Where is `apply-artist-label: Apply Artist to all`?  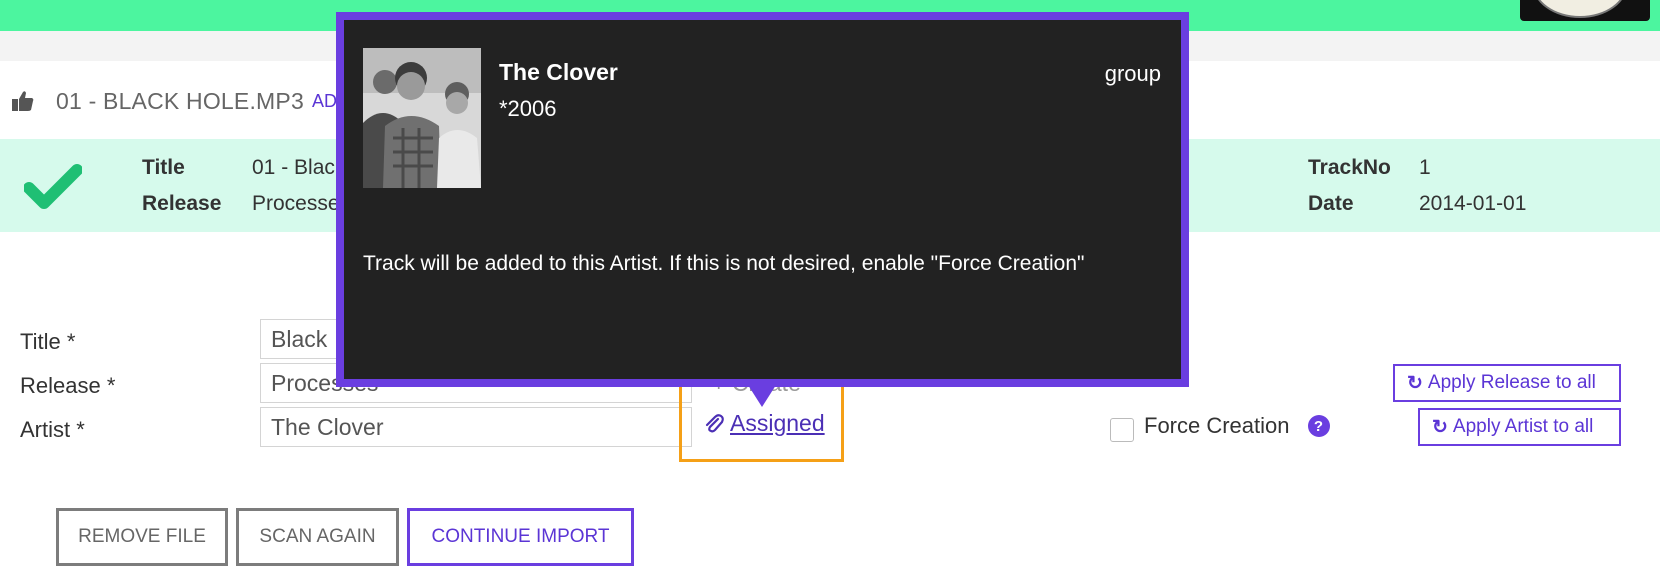 apply-artist-label: Apply Artist to all is located at coordinates (1523, 426).